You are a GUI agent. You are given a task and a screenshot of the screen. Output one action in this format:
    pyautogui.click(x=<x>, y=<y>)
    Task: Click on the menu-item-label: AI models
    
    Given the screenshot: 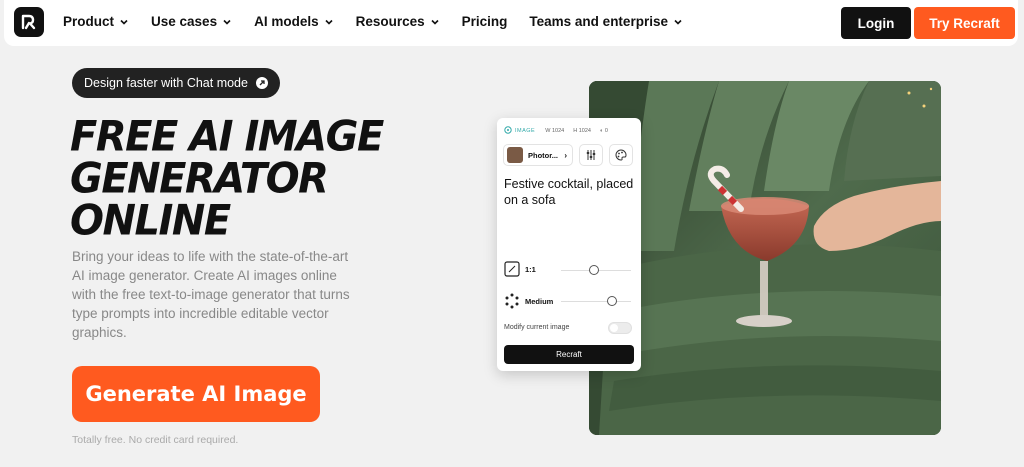 What is the action you would take?
    pyautogui.click(x=286, y=21)
    